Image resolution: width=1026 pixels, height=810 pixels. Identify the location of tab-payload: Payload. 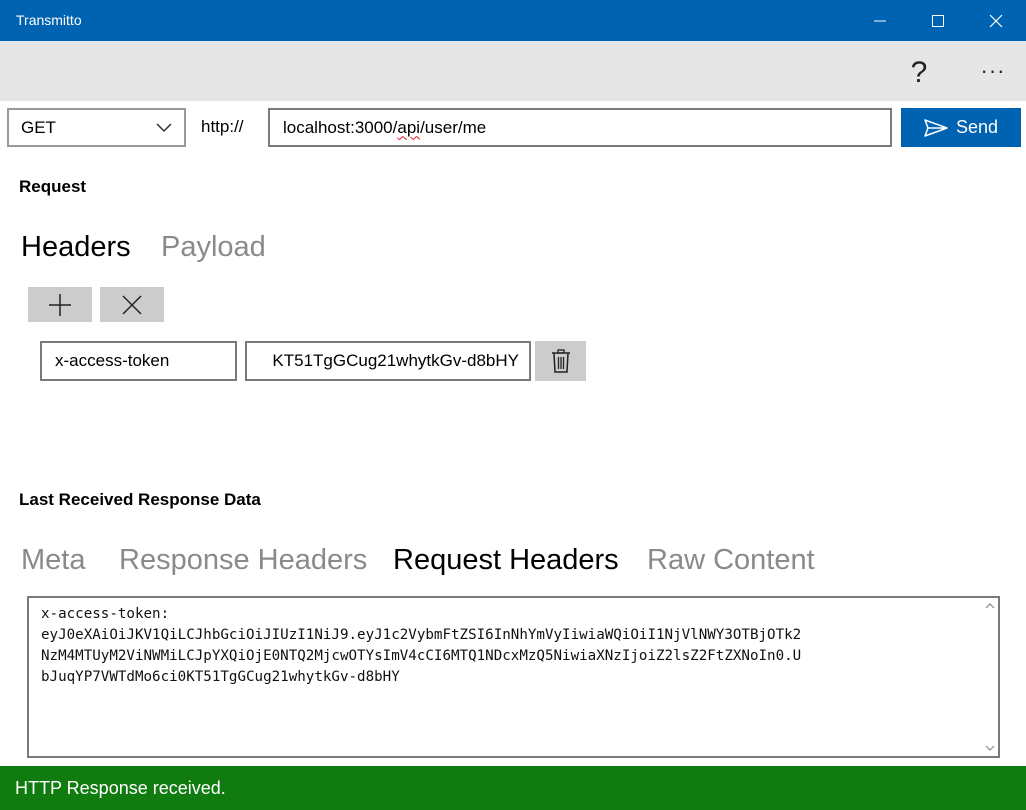
(213, 247).